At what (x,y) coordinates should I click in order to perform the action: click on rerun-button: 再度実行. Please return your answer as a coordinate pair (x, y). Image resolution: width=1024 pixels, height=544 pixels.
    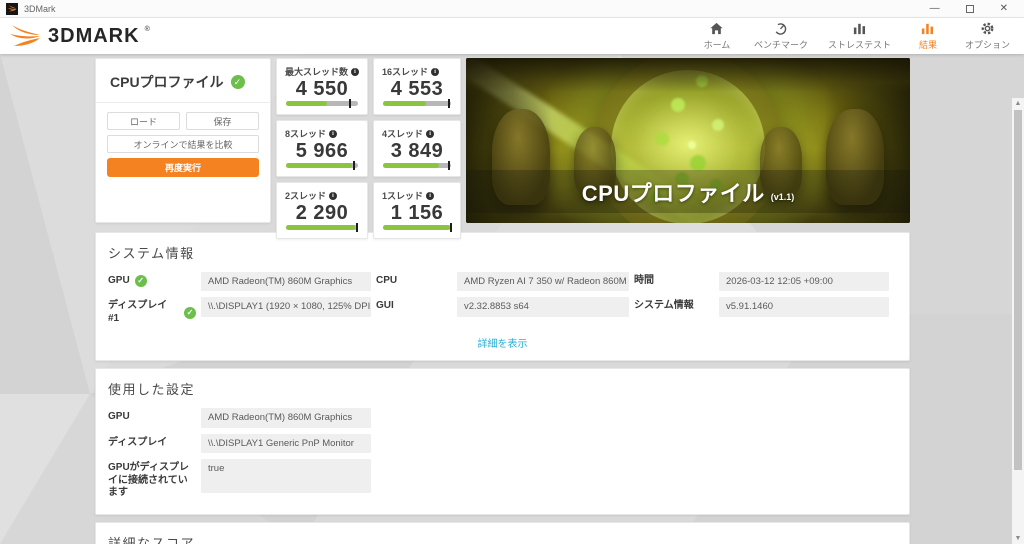
    Looking at the image, I should click on (183, 167).